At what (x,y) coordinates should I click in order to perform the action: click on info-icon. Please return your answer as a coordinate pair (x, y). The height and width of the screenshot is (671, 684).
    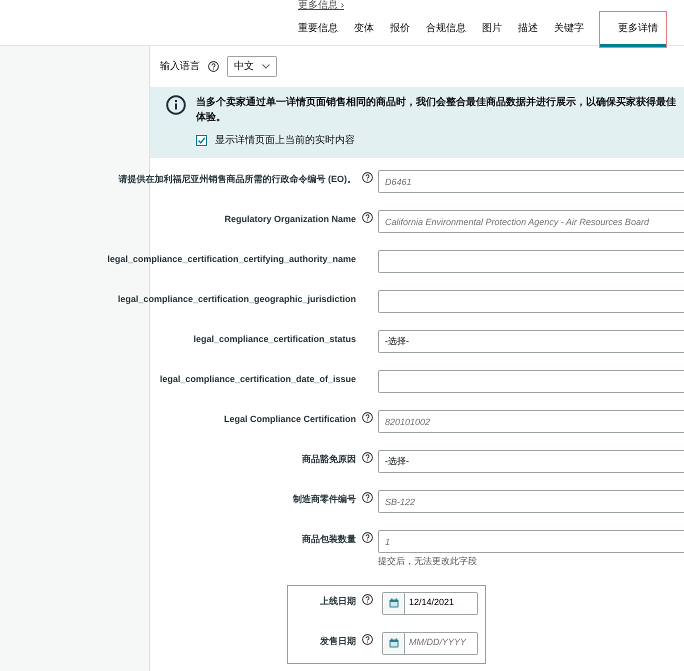
    Looking at the image, I should click on (176, 105).